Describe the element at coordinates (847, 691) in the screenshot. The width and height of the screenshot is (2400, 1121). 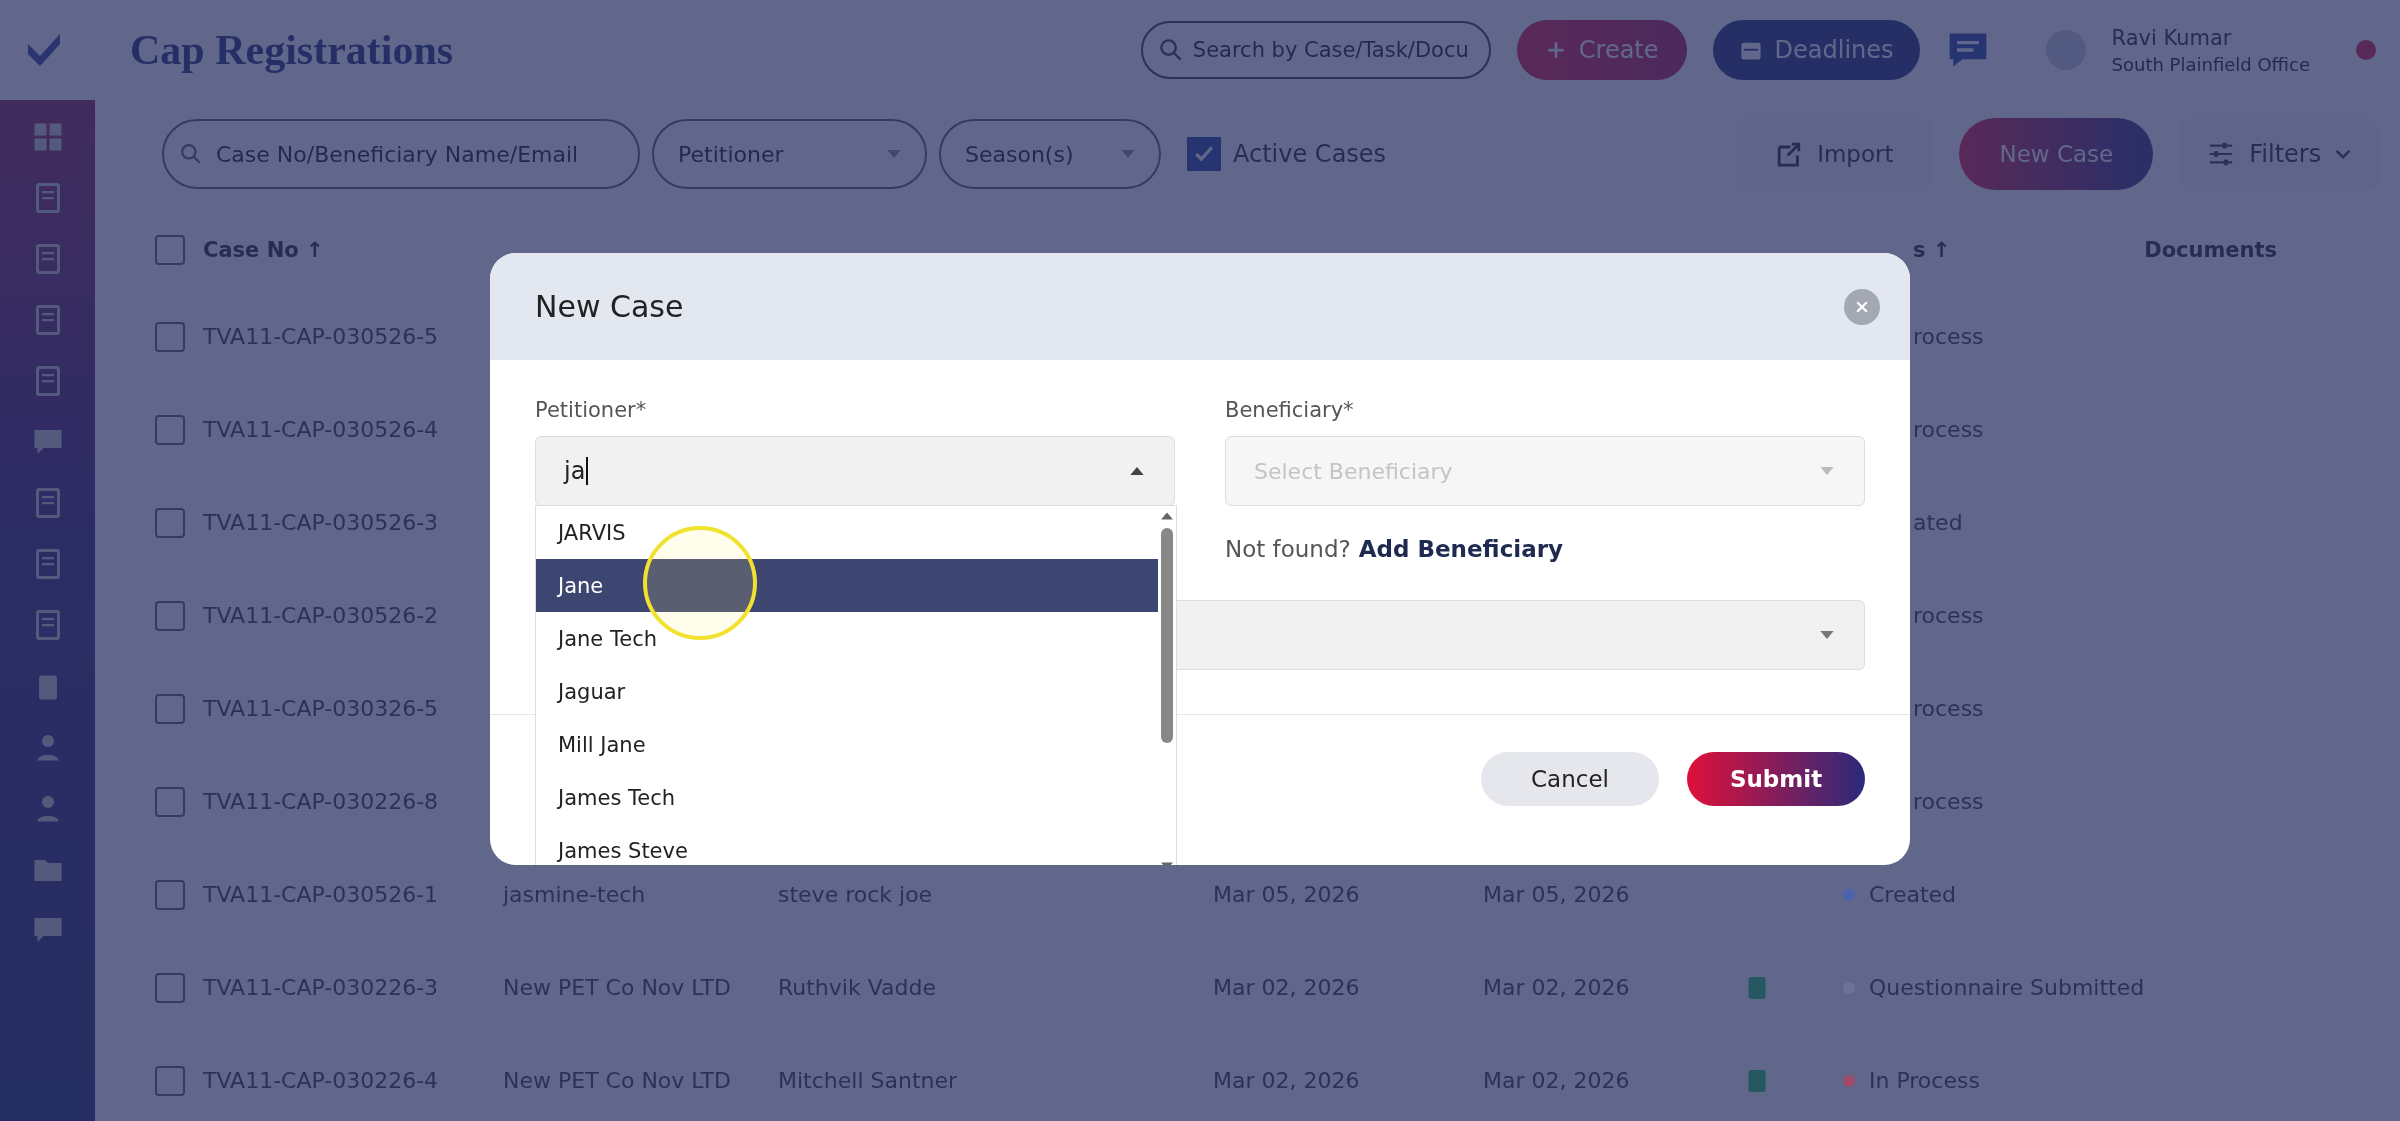
I see `dropdown-option: Jaguar` at that location.